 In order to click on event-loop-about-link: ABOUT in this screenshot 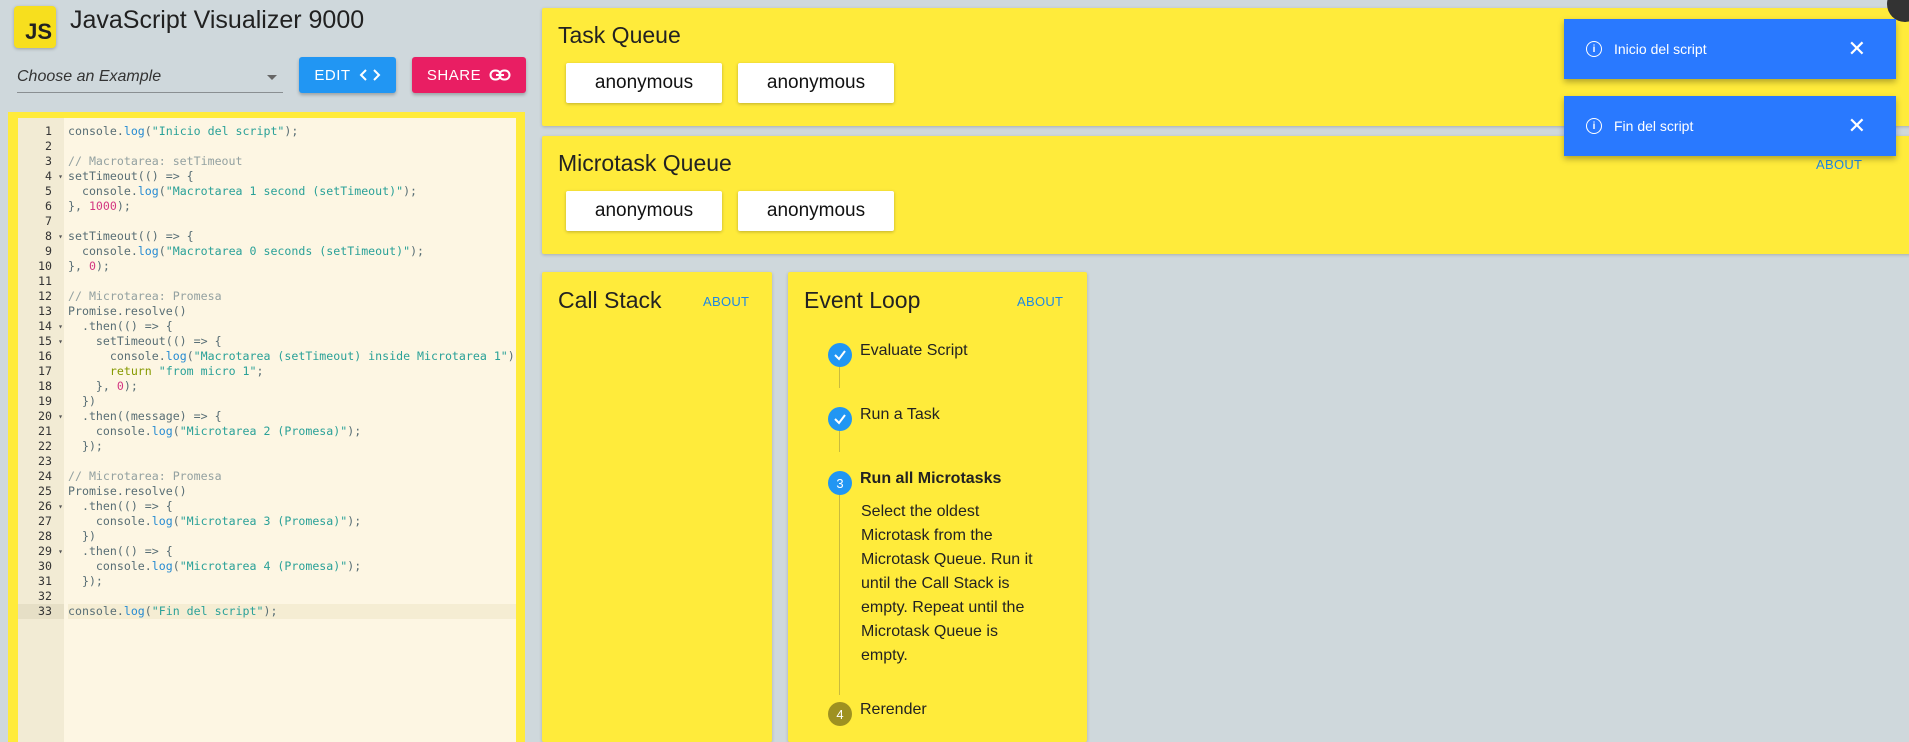, I will do `click(1040, 301)`.